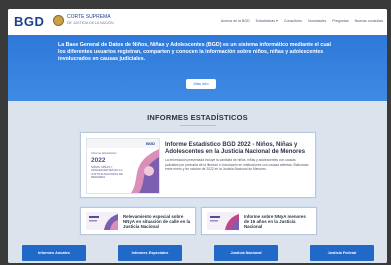  What do you see at coordinates (293, 21) in the screenshot?
I see `nav-item-consultorio: Consultorio` at bounding box center [293, 21].